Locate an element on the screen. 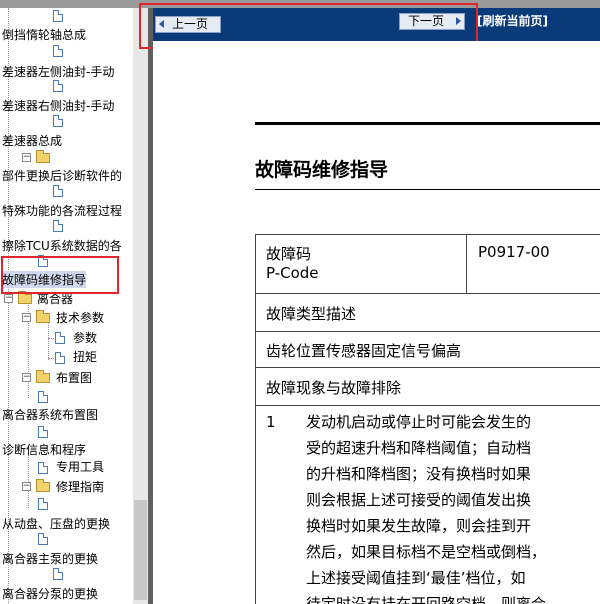  step-line: 上述接受阈值挂到‘最佳’档位，如 is located at coordinates (416, 578).